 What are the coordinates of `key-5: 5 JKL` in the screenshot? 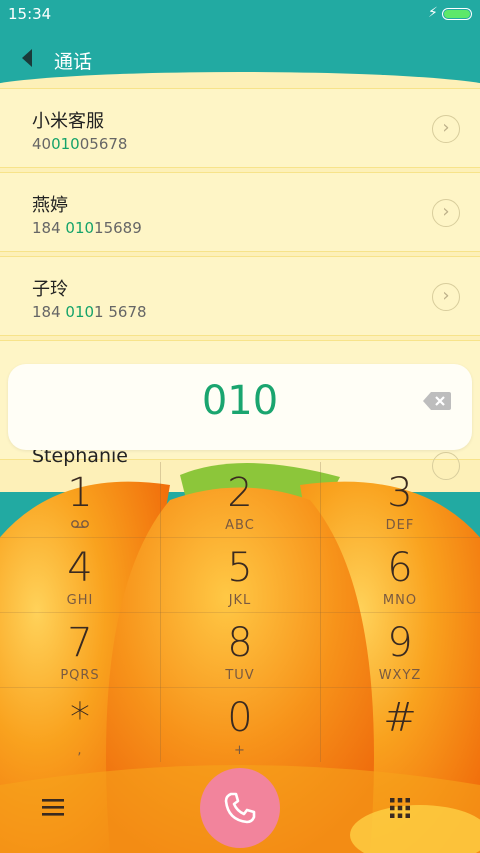 It's located at (240, 574).